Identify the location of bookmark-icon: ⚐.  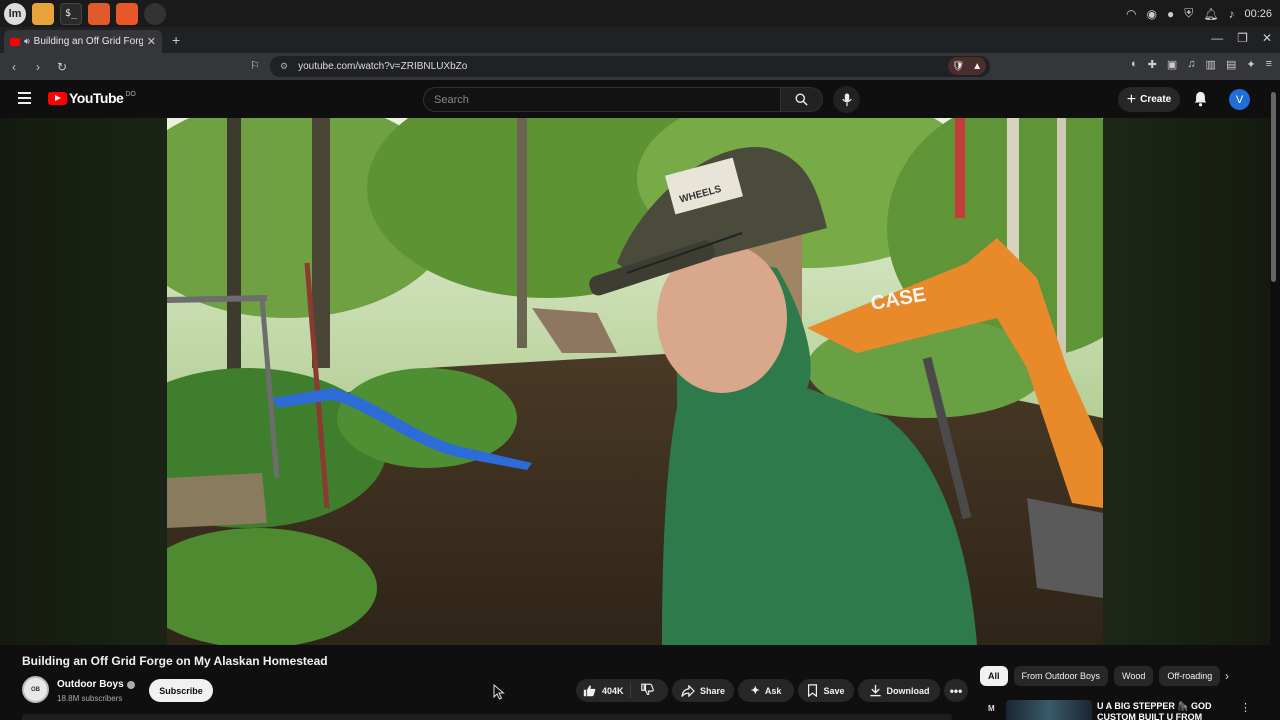
(255, 65).